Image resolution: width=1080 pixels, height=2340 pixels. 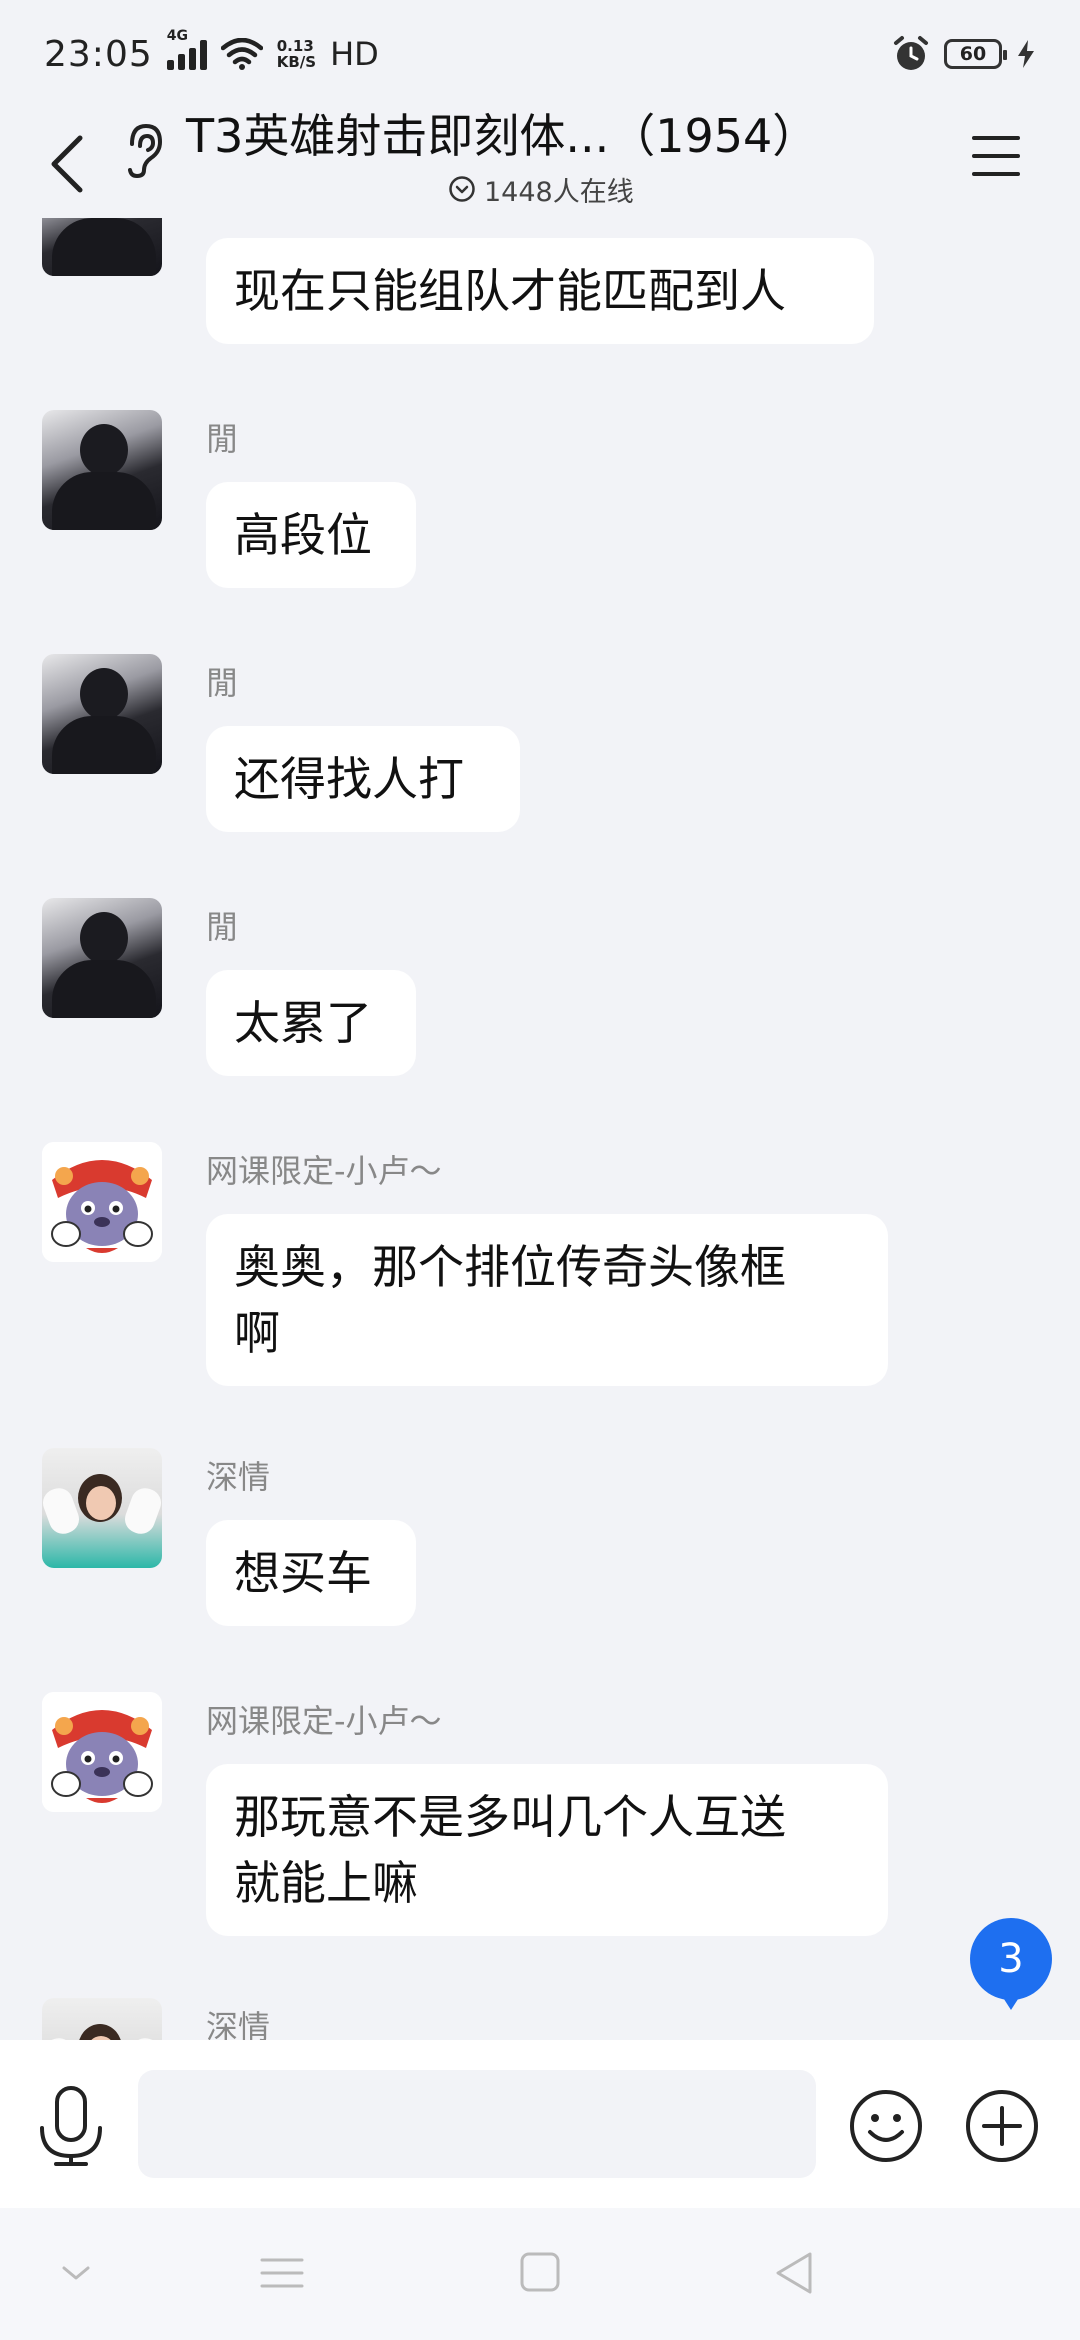 I want to click on ear-icon, so click(x=143, y=150).